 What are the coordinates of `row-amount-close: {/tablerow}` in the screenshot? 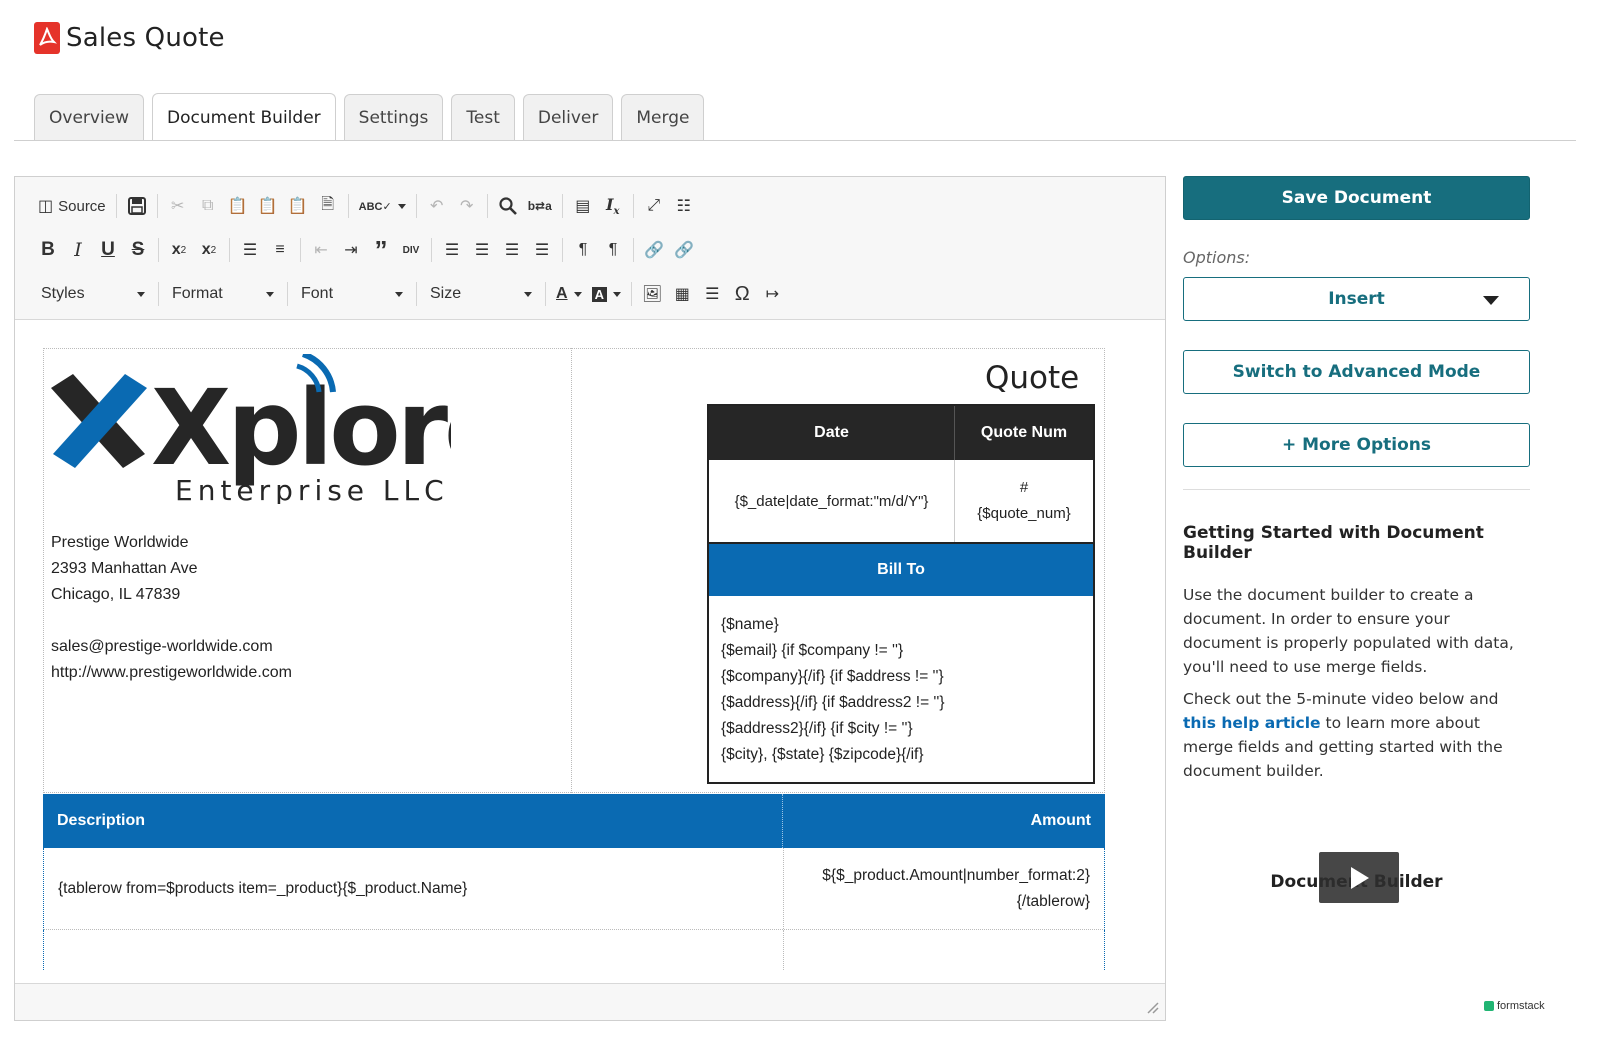 It's located at (1053, 901).